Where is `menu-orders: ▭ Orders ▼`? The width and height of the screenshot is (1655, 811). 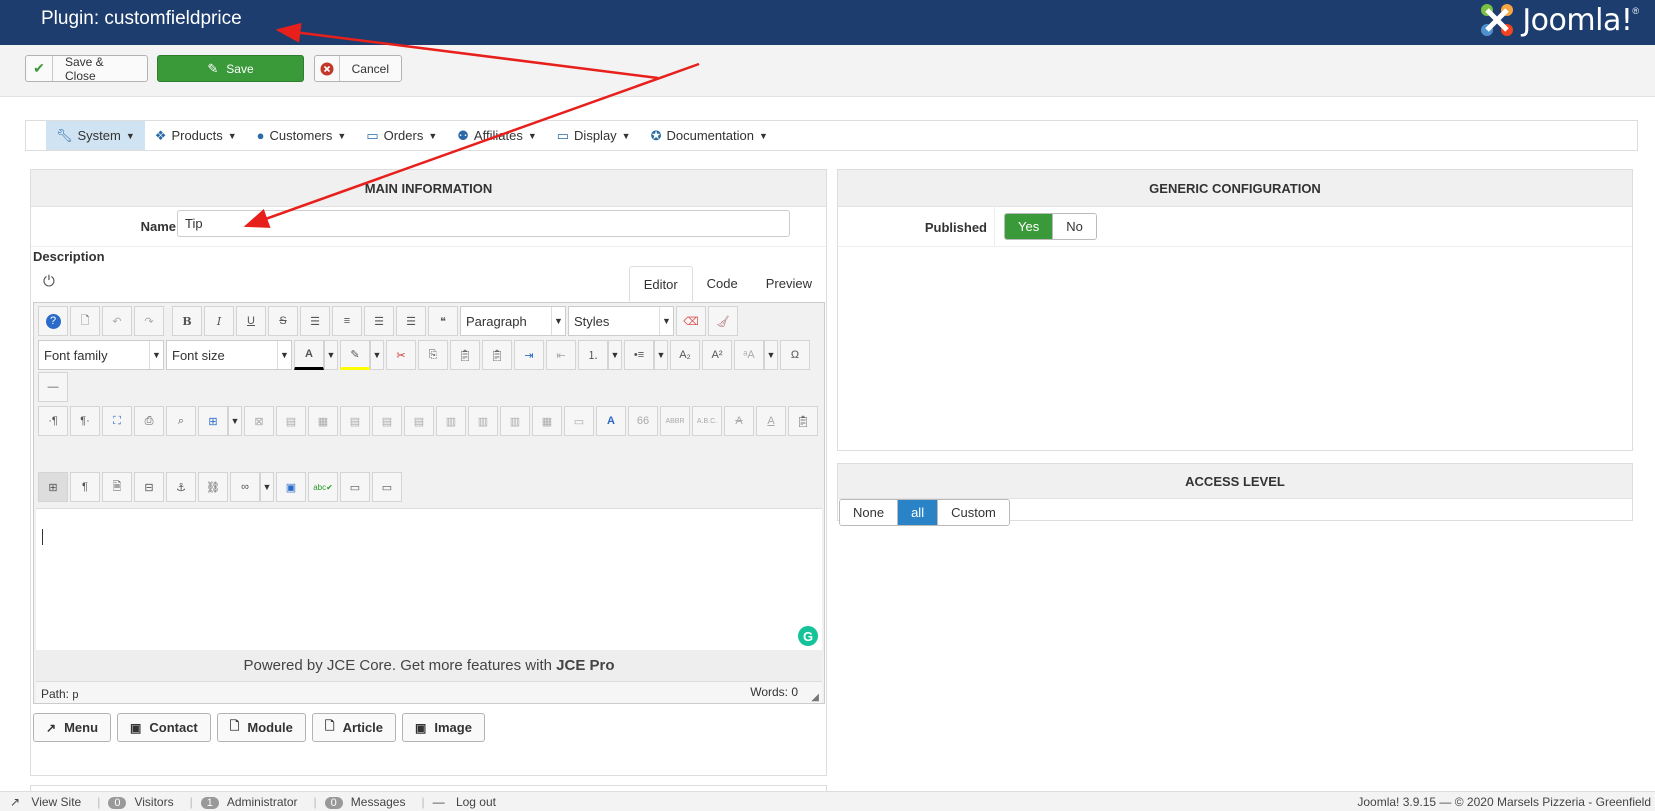 menu-orders: ▭ Orders ▼ is located at coordinates (401, 135).